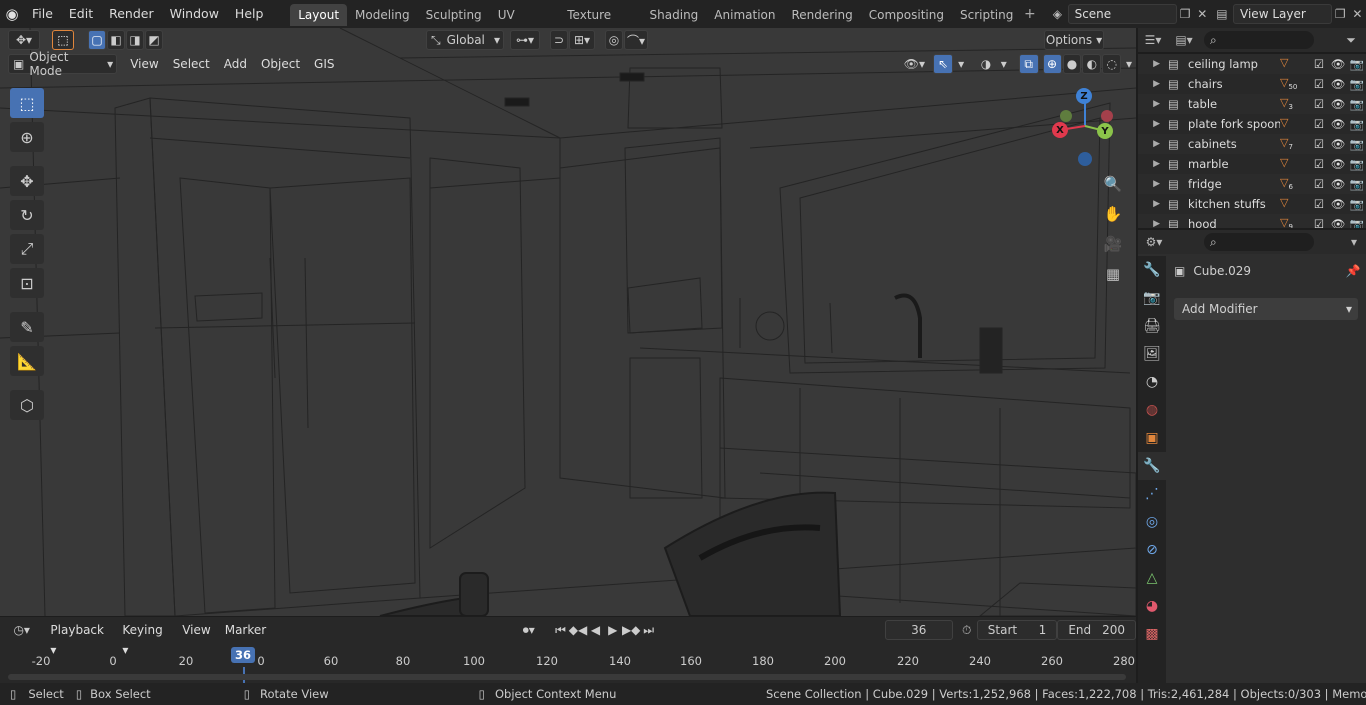 The image size is (1366, 705). Describe the element at coordinates (1004, 64) in the screenshot. I see `overlays-dropdown-icon: ▾` at that location.